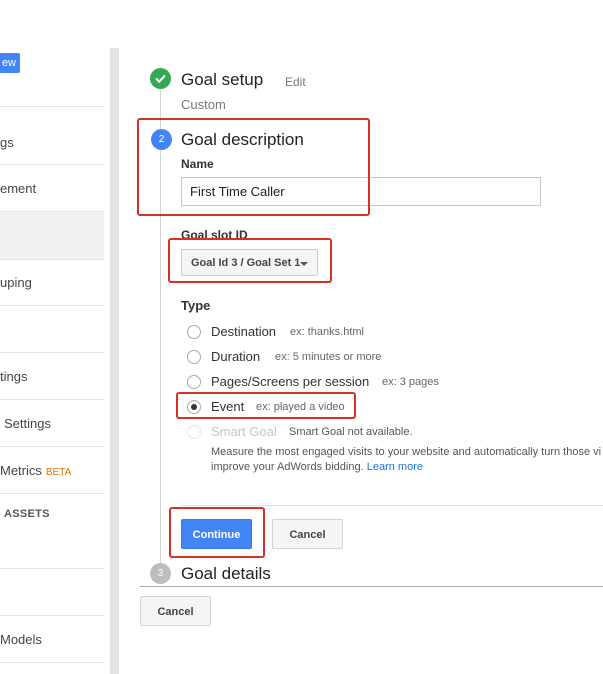 The height and width of the screenshot is (674, 603). What do you see at coordinates (21, 470) in the screenshot?
I see `sidebar-item-metrics-label: Metrics` at bounding box center [21, 470].